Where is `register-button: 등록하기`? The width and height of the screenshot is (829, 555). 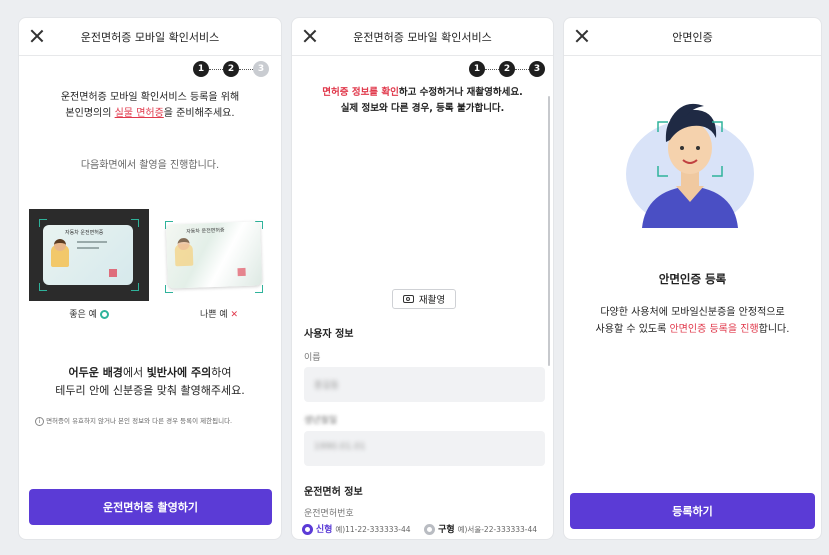 register-button: 등록하기 is located at coordinates (692, 511).